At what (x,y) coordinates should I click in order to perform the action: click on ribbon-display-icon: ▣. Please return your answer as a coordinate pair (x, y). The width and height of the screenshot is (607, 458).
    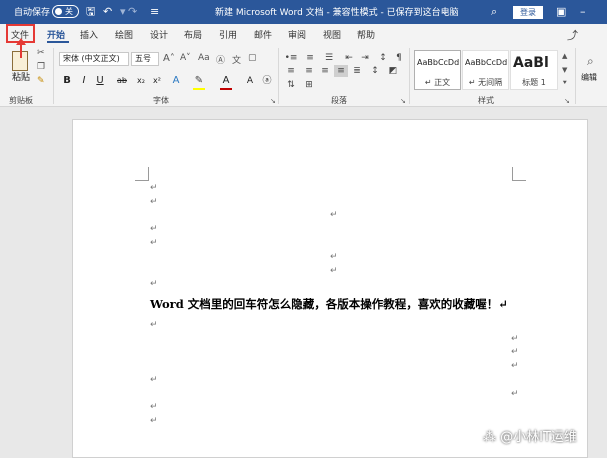
    Looking at the image, I should click on (561, 12).